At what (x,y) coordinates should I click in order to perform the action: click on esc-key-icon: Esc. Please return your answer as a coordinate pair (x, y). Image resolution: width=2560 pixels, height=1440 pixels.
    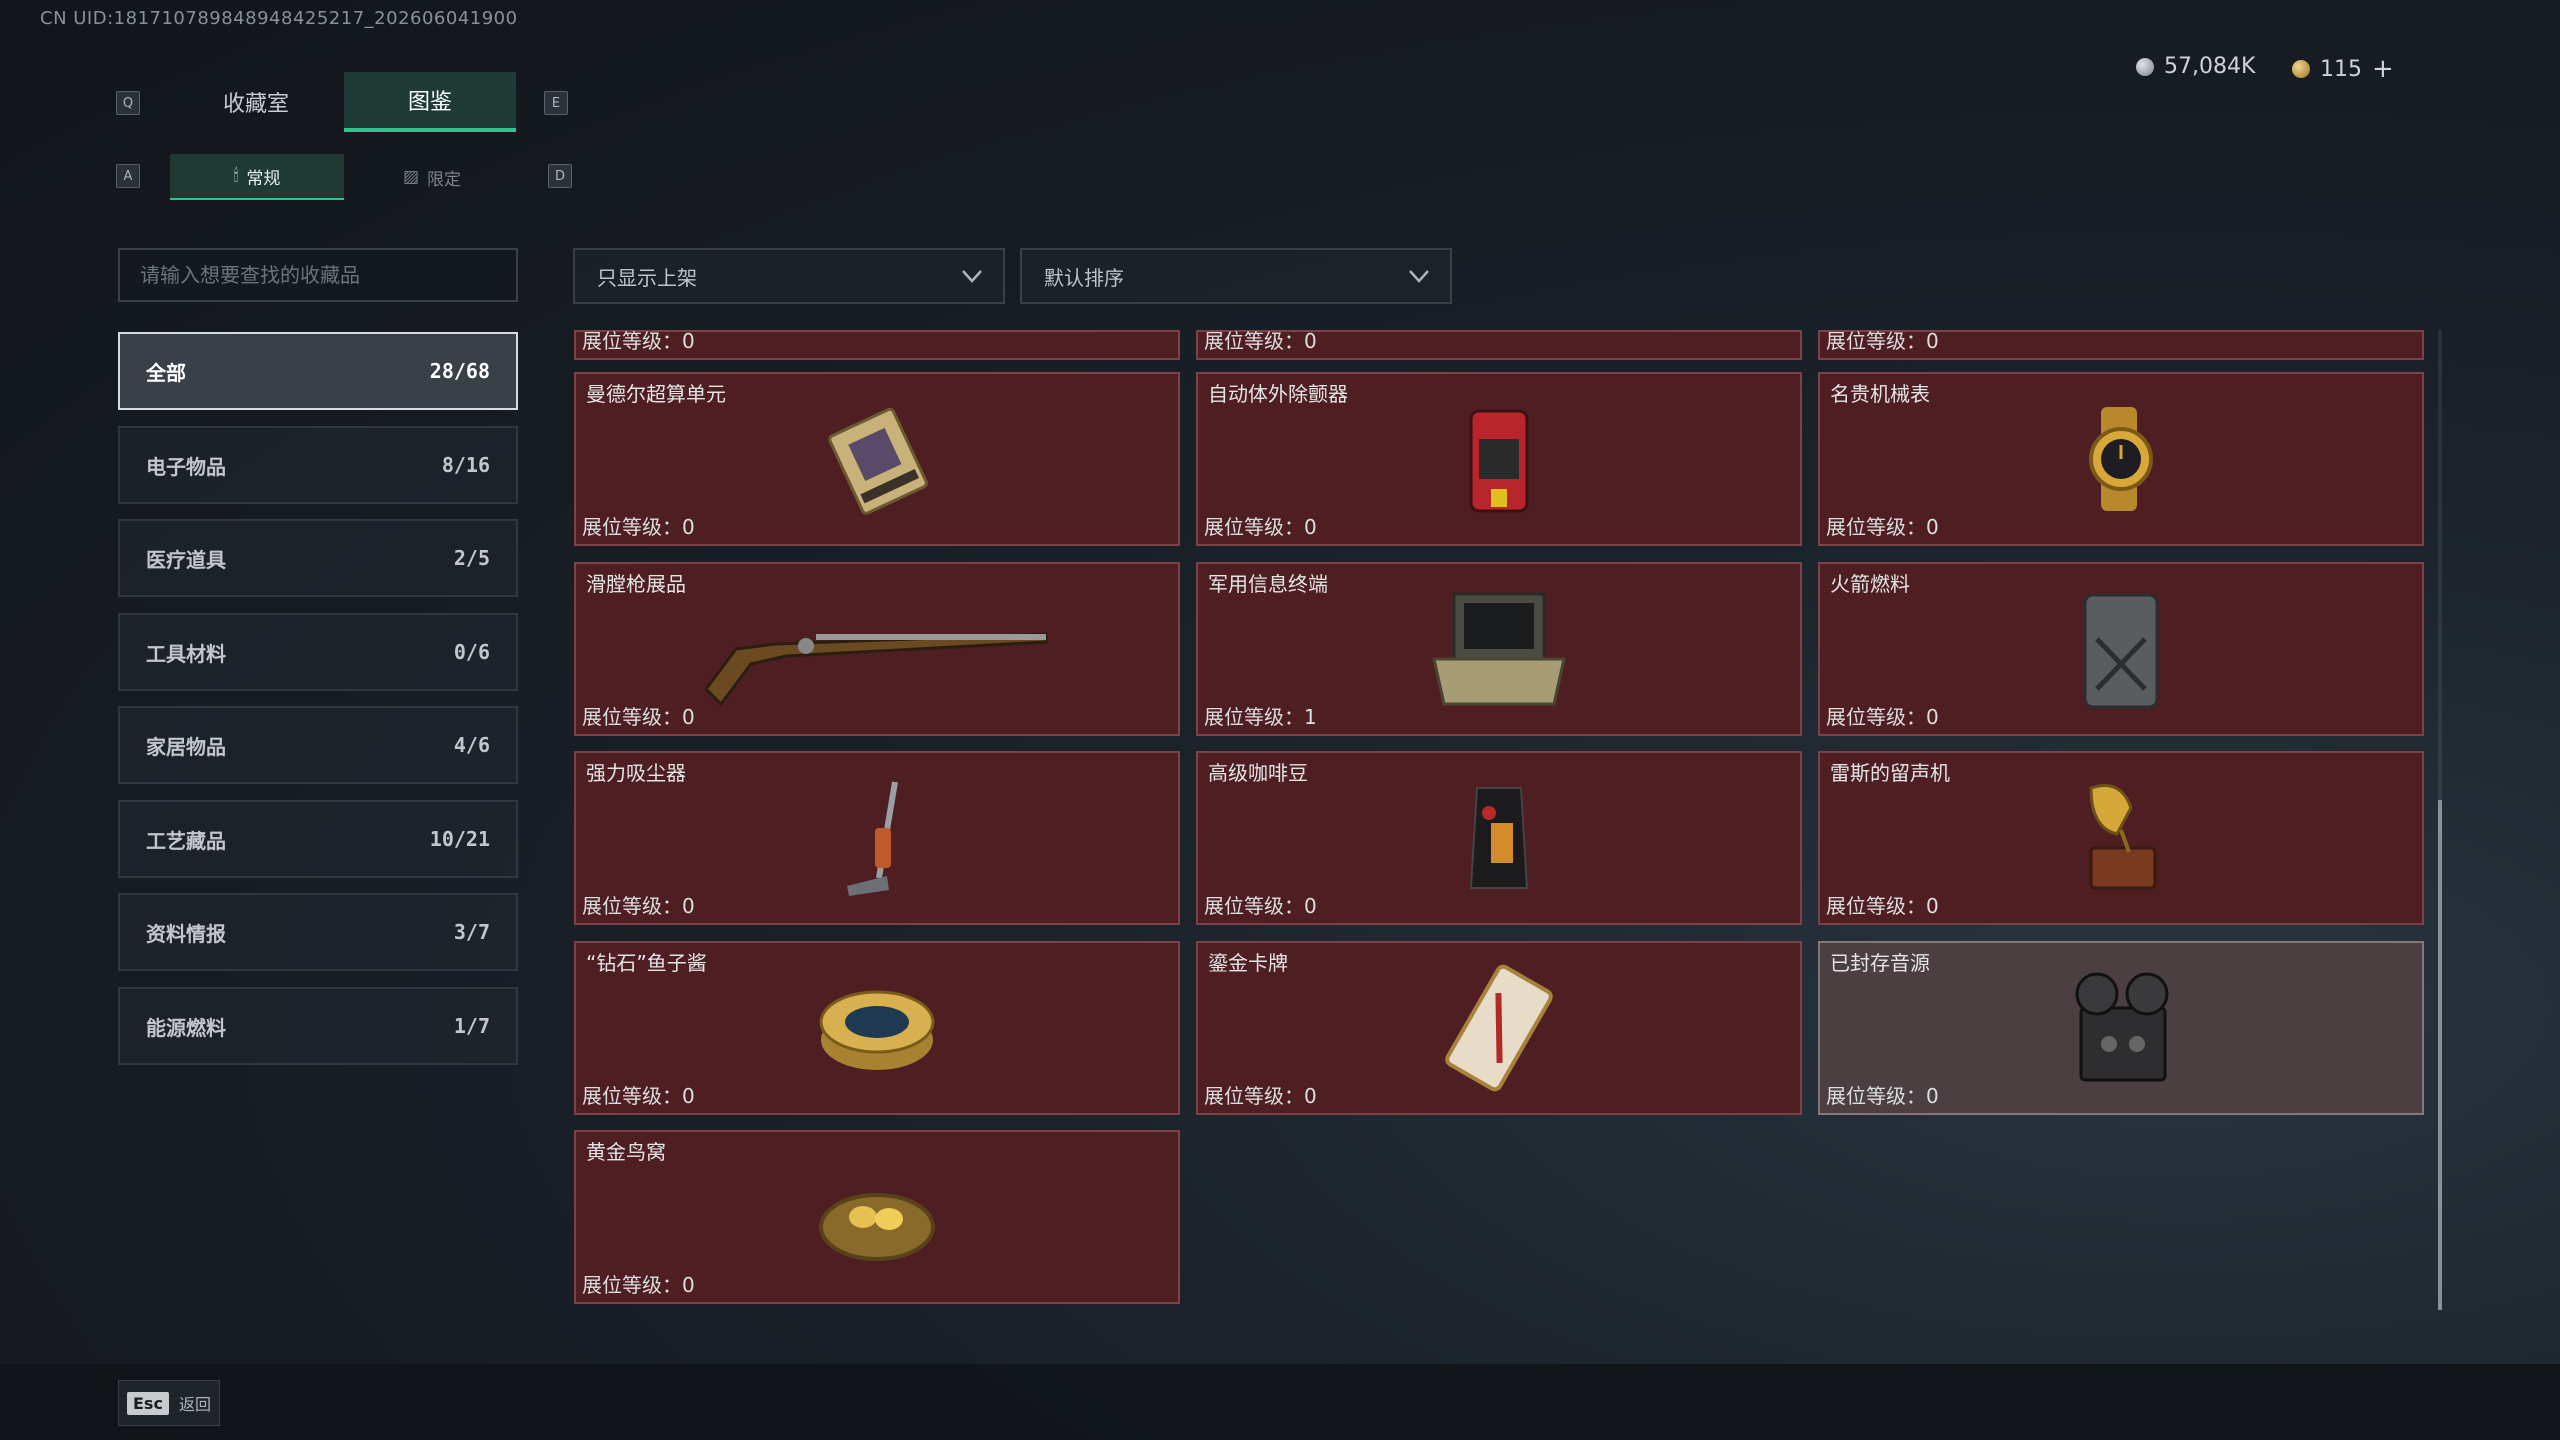
    Looking at the image, I should click on (148, 1403).